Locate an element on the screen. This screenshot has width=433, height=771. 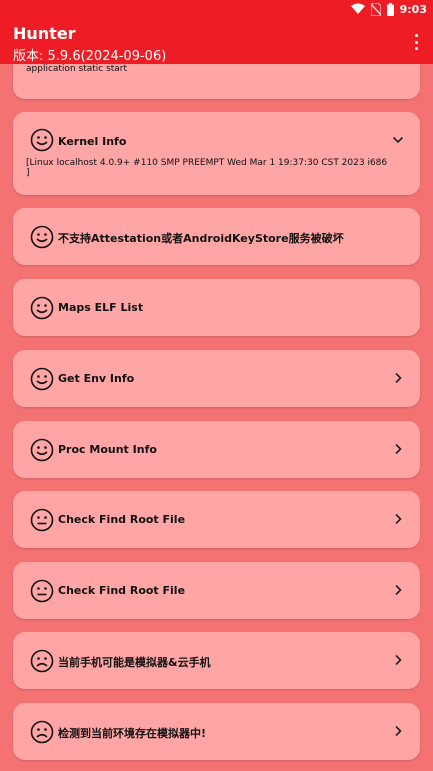
chevron-down-icon is located at coordinates (398, 140).